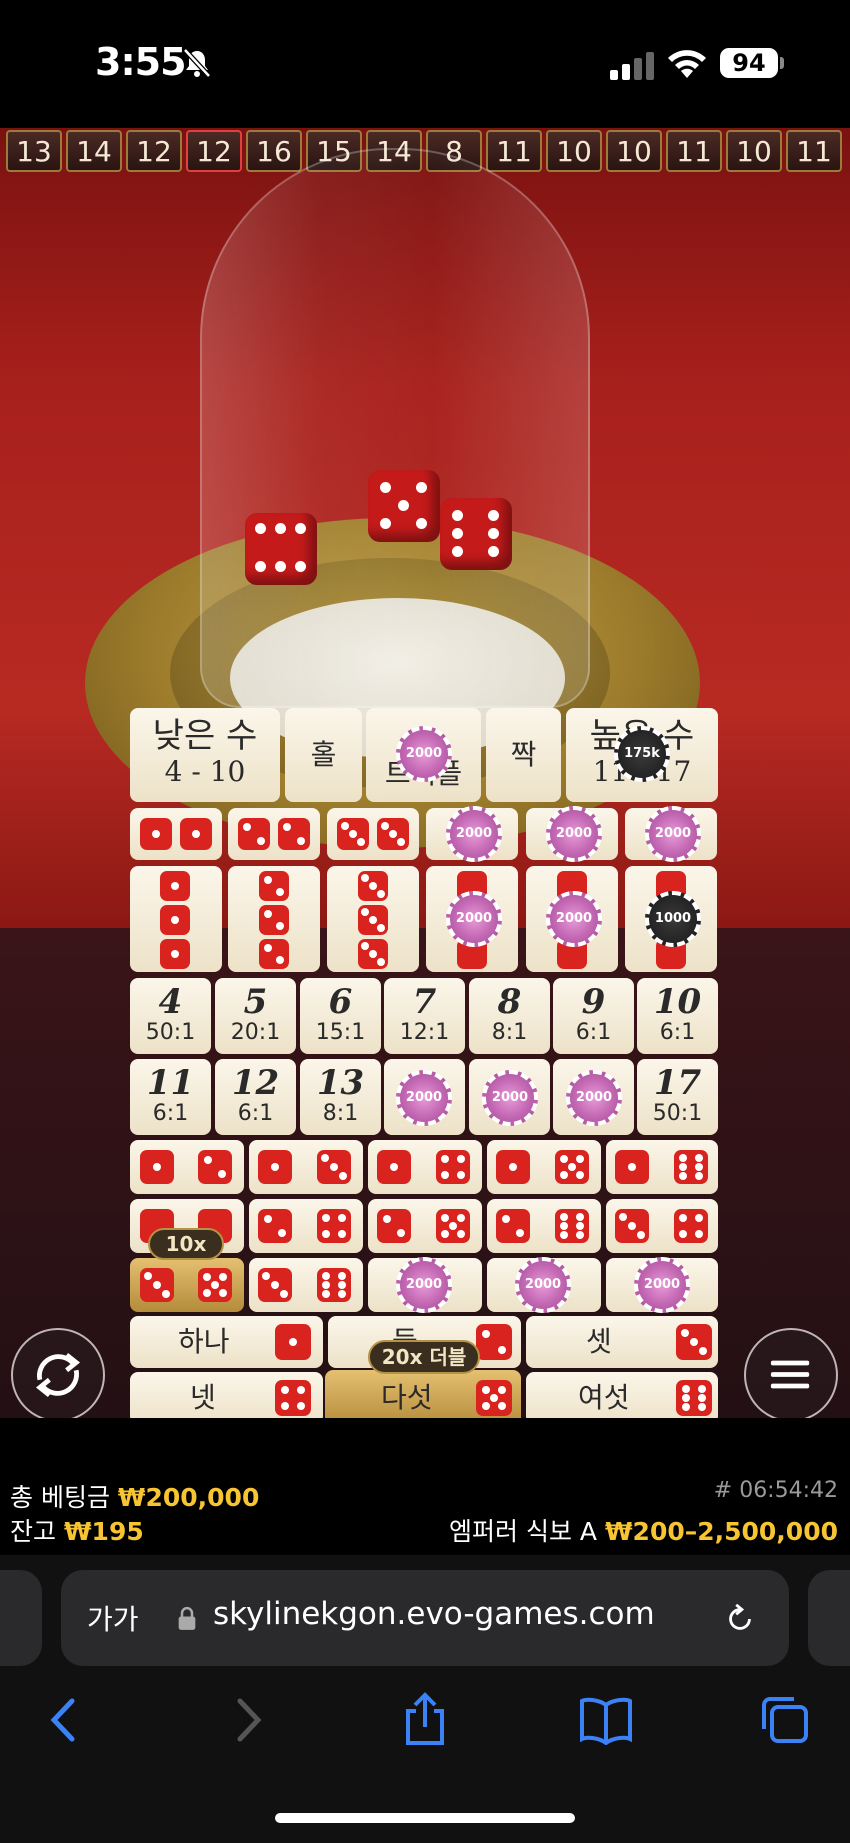 The height and width of the screenshot is (1843, 850). Describe the element at coordinates (141, 62) in the screenshot. I see `clock: 3:55` at that location.